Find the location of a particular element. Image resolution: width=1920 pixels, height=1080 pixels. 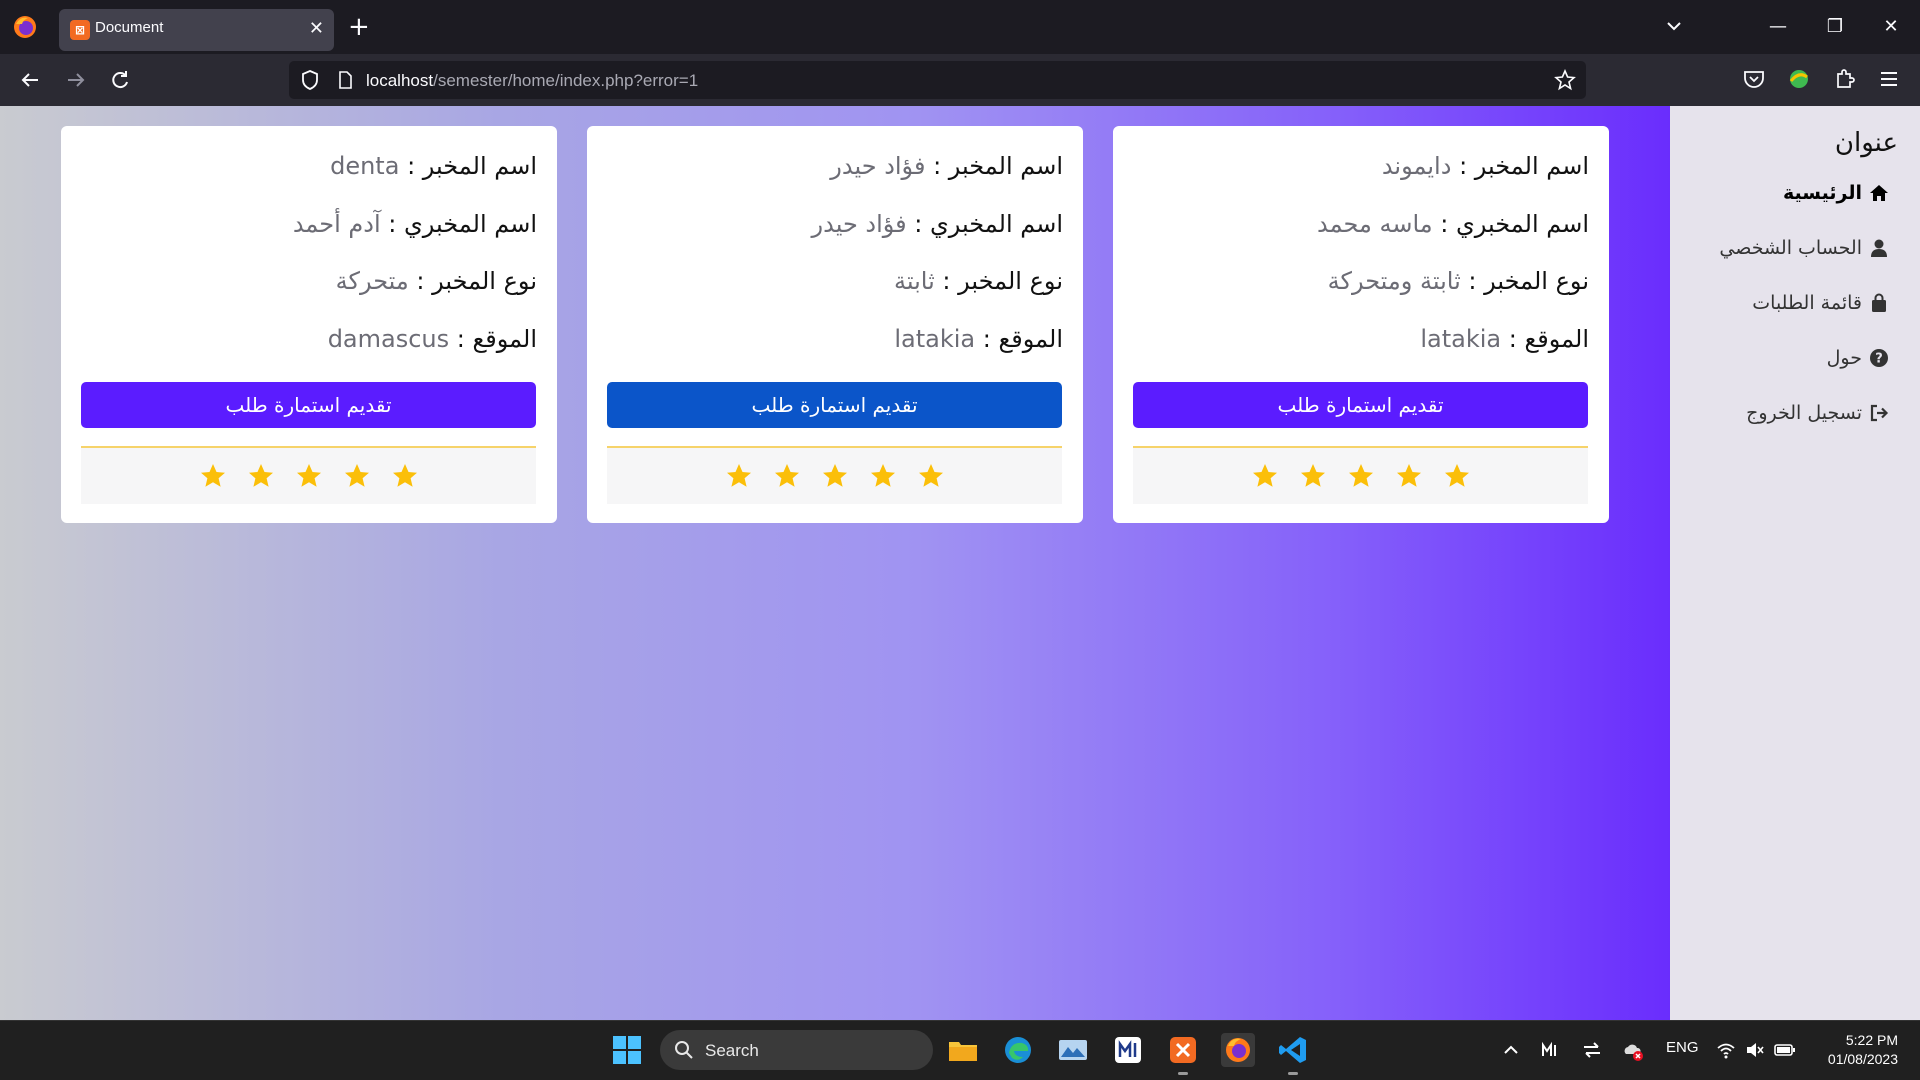

account-icon is located at coordinates (1799, 79).